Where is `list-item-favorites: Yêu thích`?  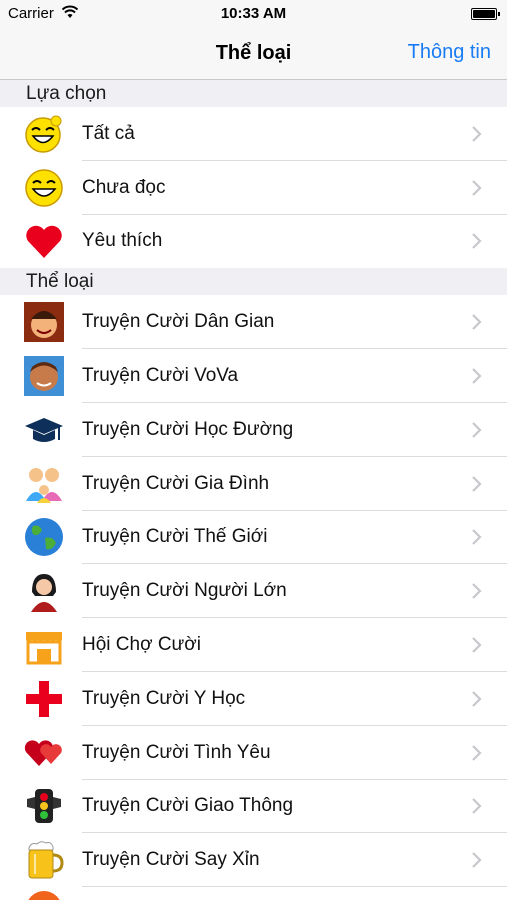
list-item-favorites: Yêu thích is located at coordinates (253, 242).